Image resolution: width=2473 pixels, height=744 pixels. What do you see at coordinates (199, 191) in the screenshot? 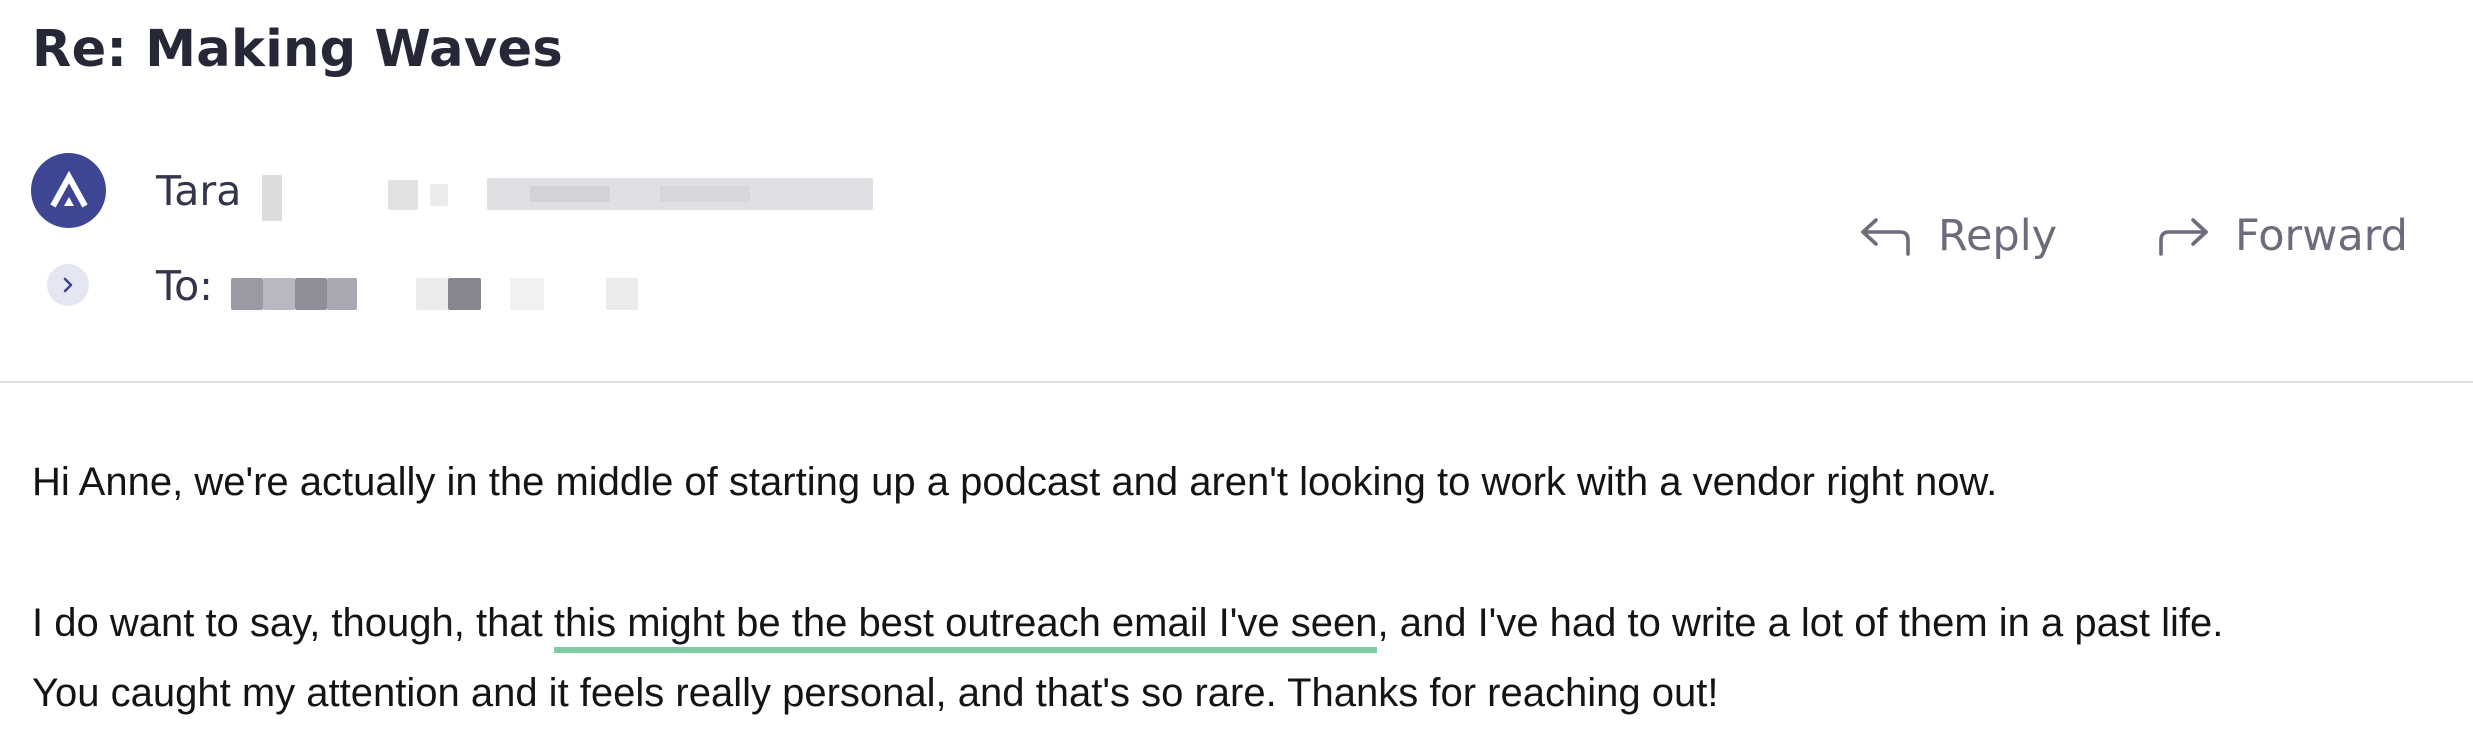
I see `sender-name: Tara` at bounding box center [199, 191].